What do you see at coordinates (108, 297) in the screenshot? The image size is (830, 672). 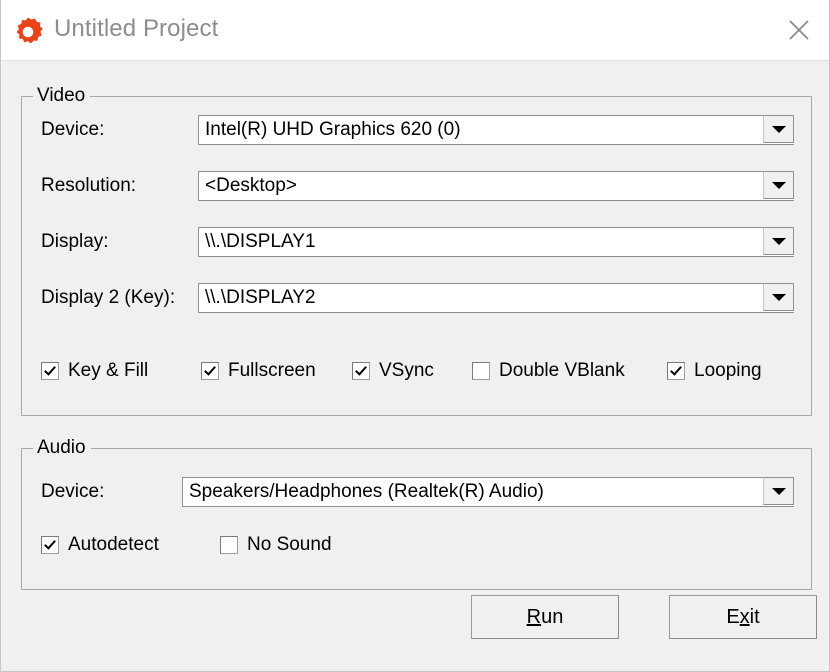 I see `video-display2-label: Display 2 (Key):` at bounding box center [108, 297].